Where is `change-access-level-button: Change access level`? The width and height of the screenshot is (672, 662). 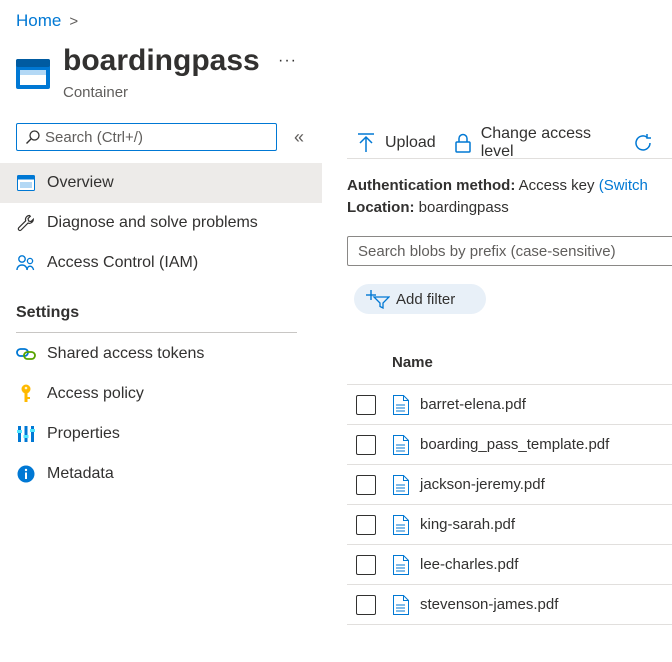
change-access-level-button: Change access level is located at coordinates (534, 143).